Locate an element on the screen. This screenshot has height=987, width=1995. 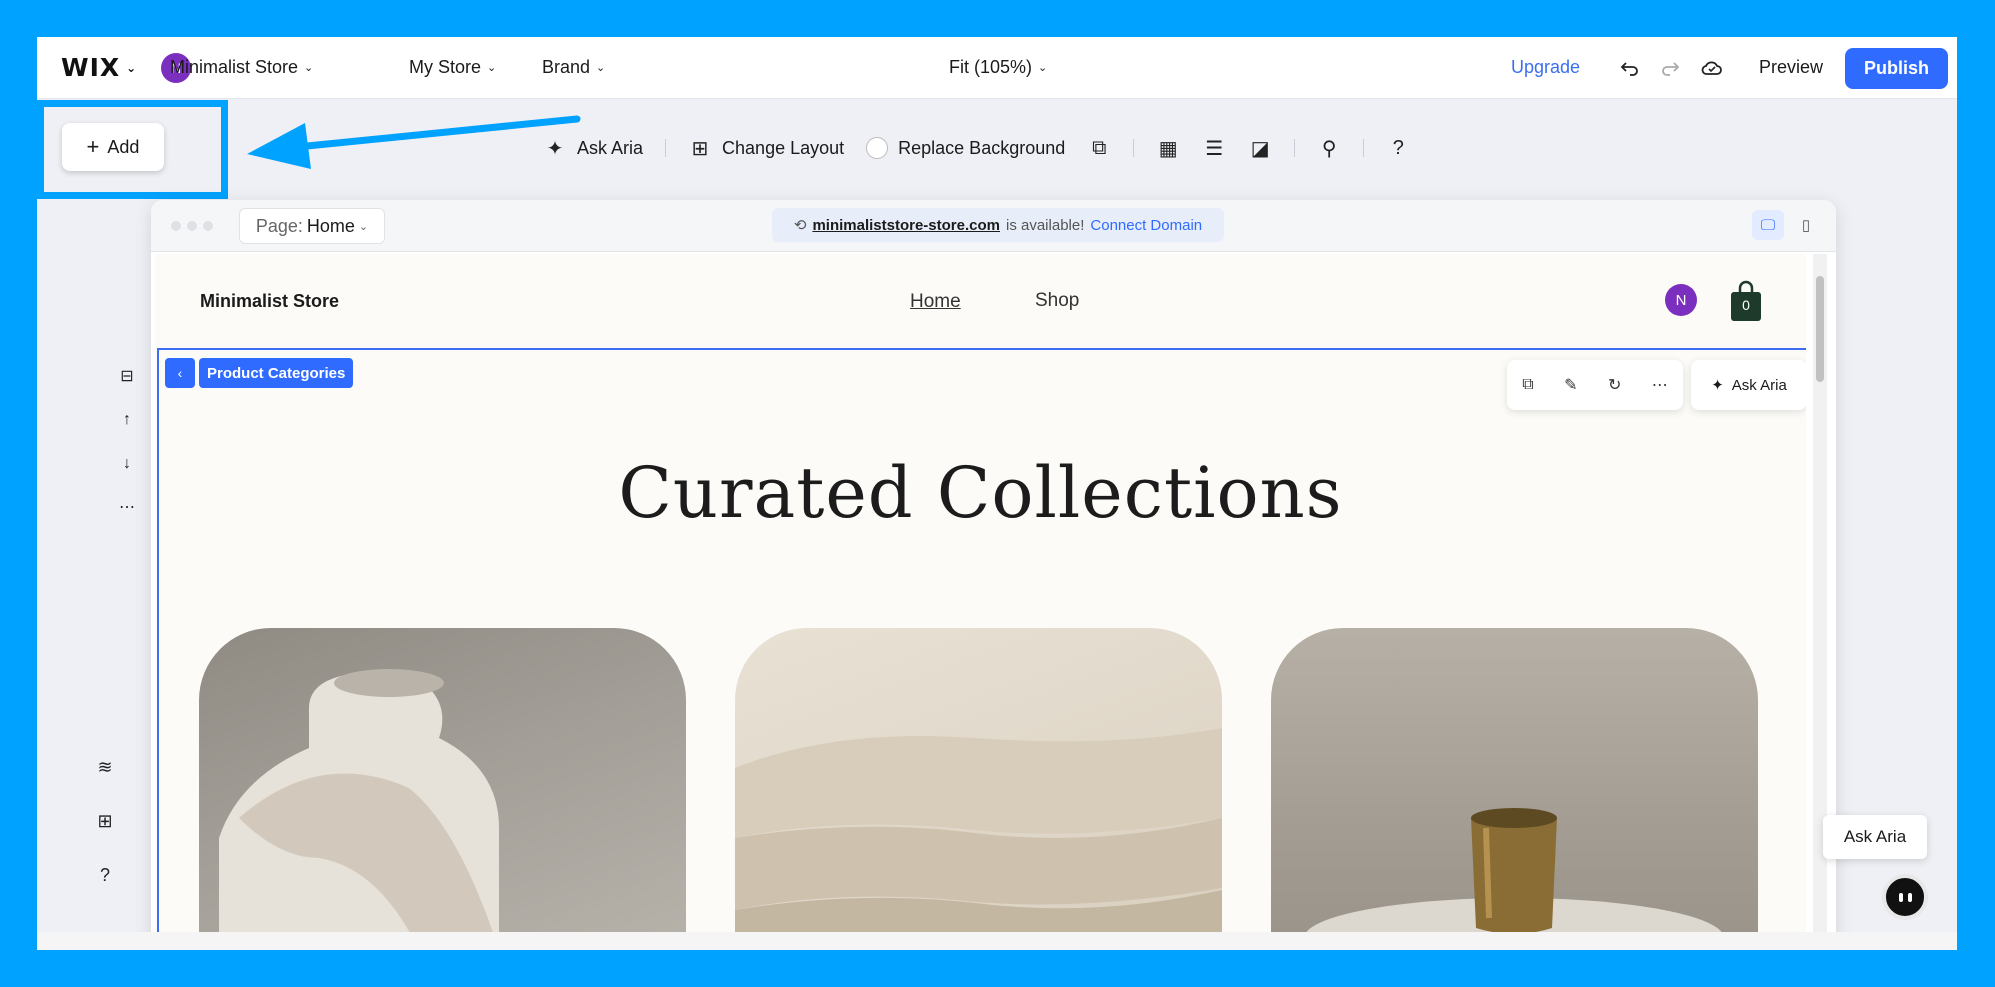
refresh-icon: ⟲ is located at coordinates (800, 225).